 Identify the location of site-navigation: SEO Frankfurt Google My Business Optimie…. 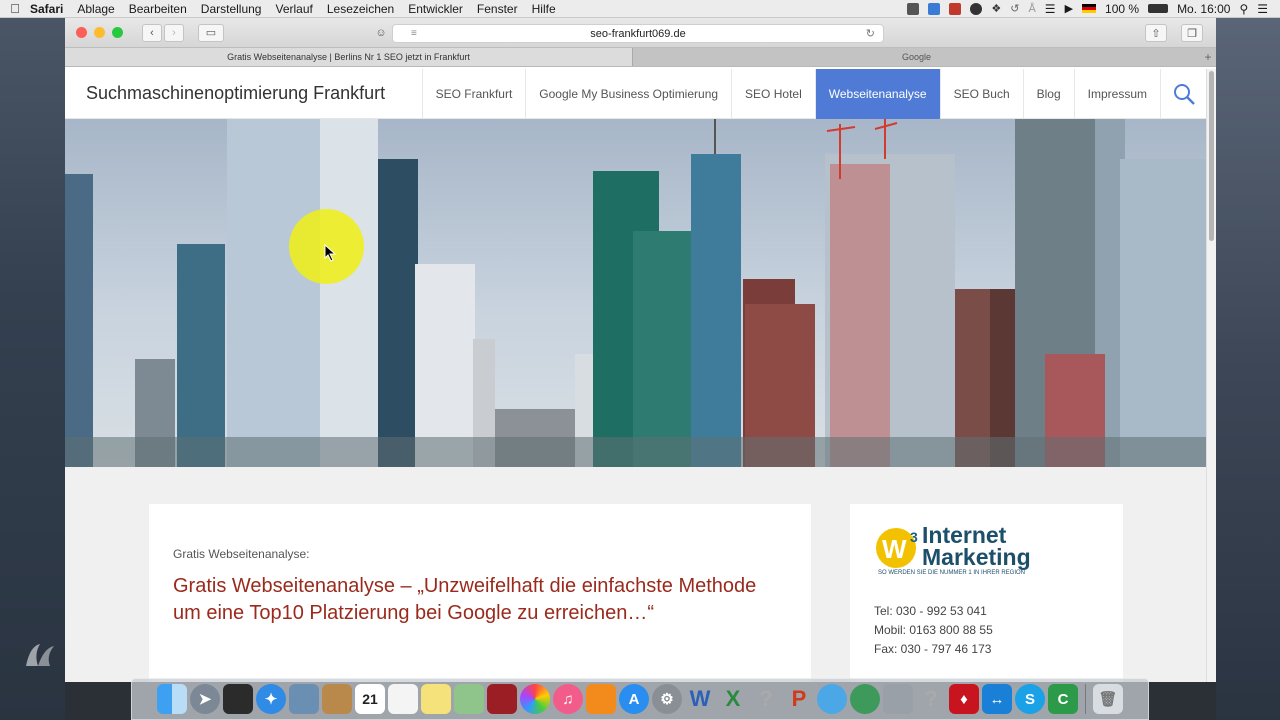
(813, 94).